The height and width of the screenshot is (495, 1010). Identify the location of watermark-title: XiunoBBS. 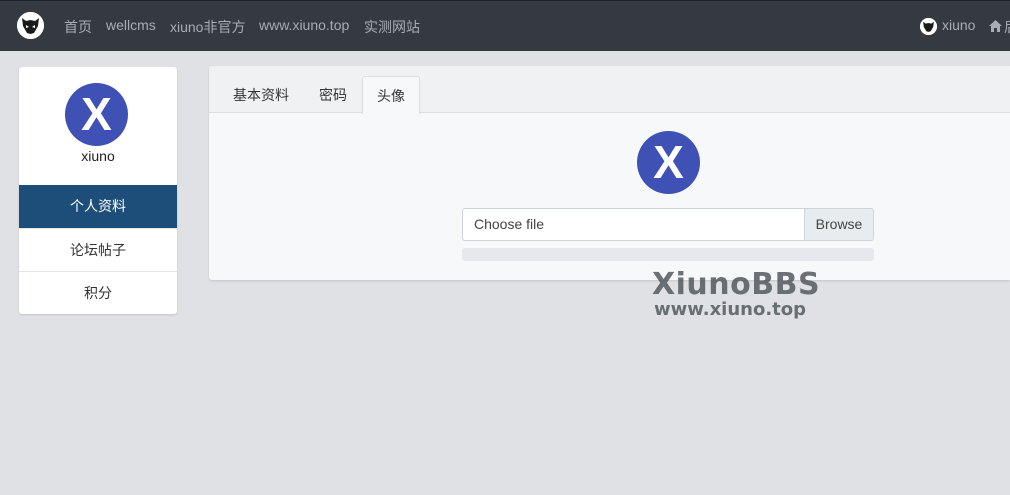
(736, 284).